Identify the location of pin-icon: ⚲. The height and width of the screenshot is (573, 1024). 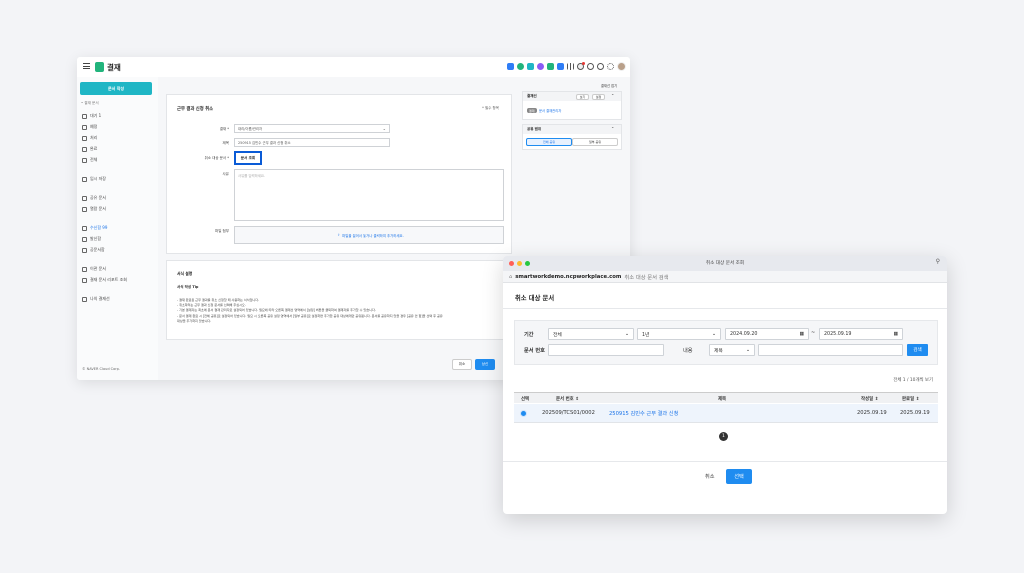
(938, 261).